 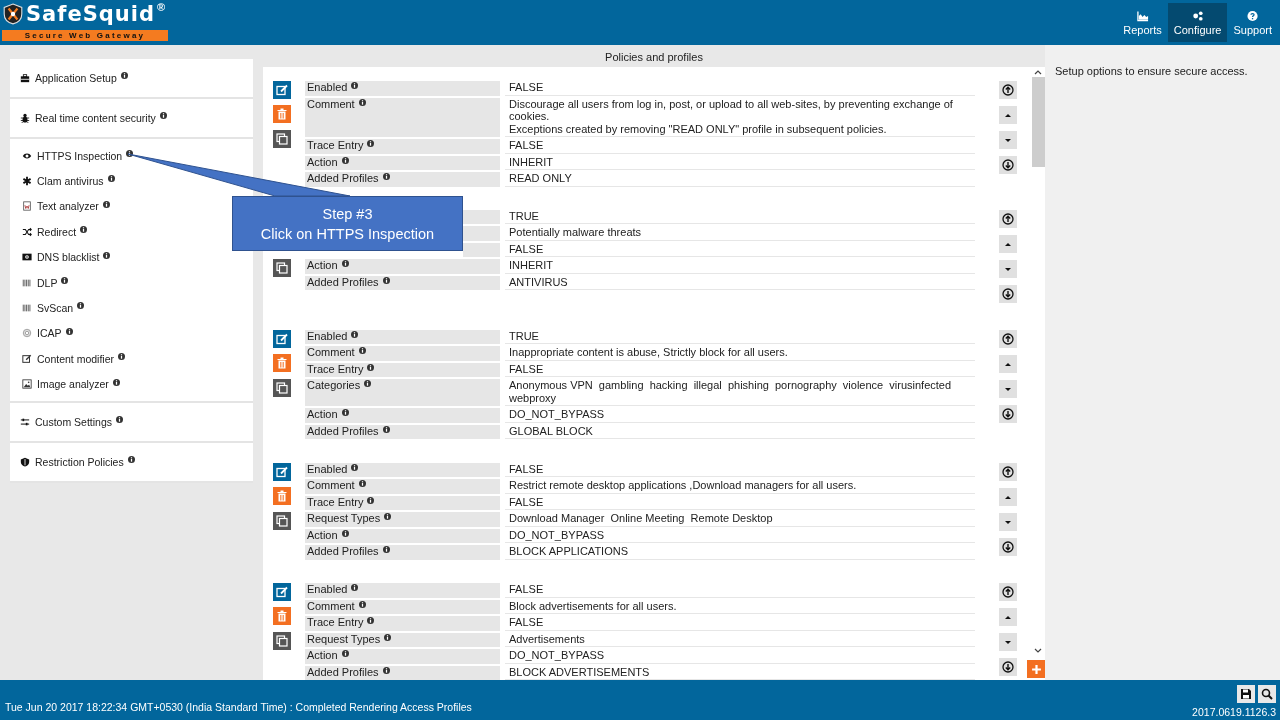 I want to click on camera-icon, so click(x=27, y=257).